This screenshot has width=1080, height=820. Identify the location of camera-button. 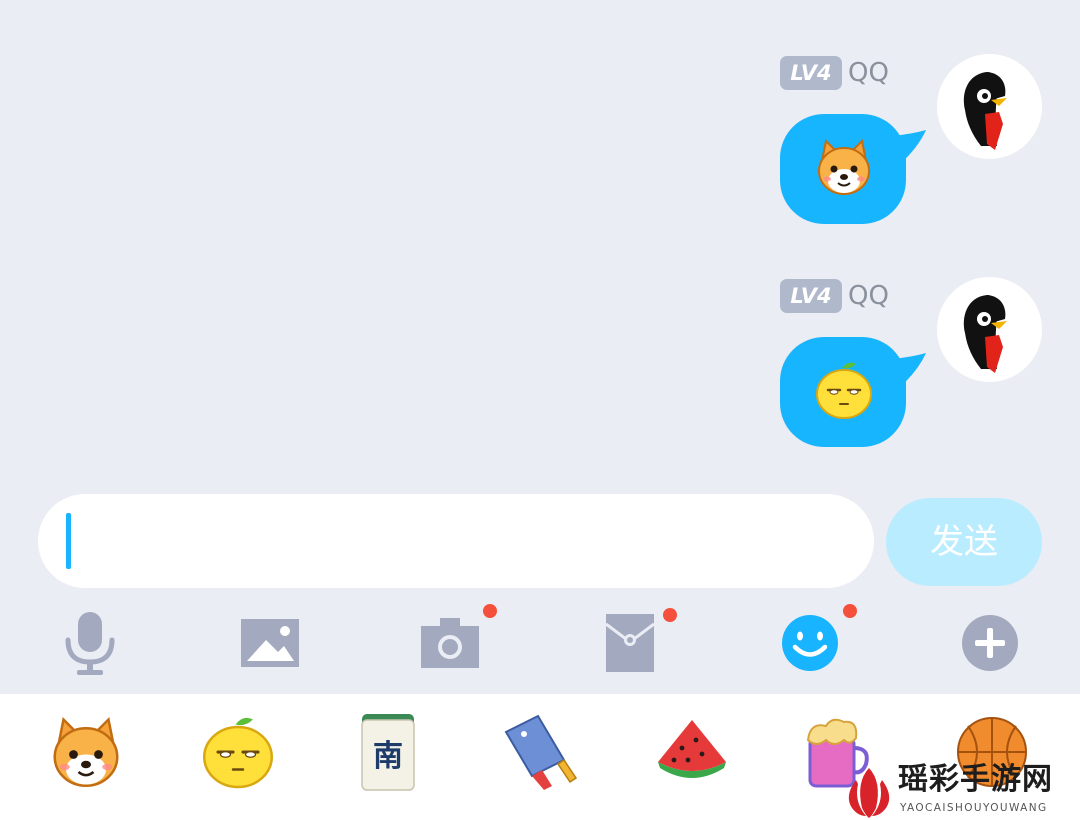
(456, 640).